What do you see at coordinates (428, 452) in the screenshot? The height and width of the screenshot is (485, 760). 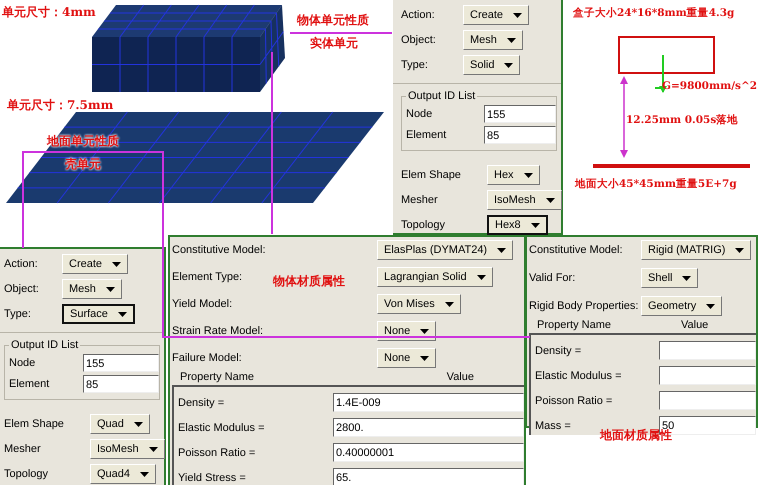 I see `input-field: 0.40000001` at bounding box center [428, 452].